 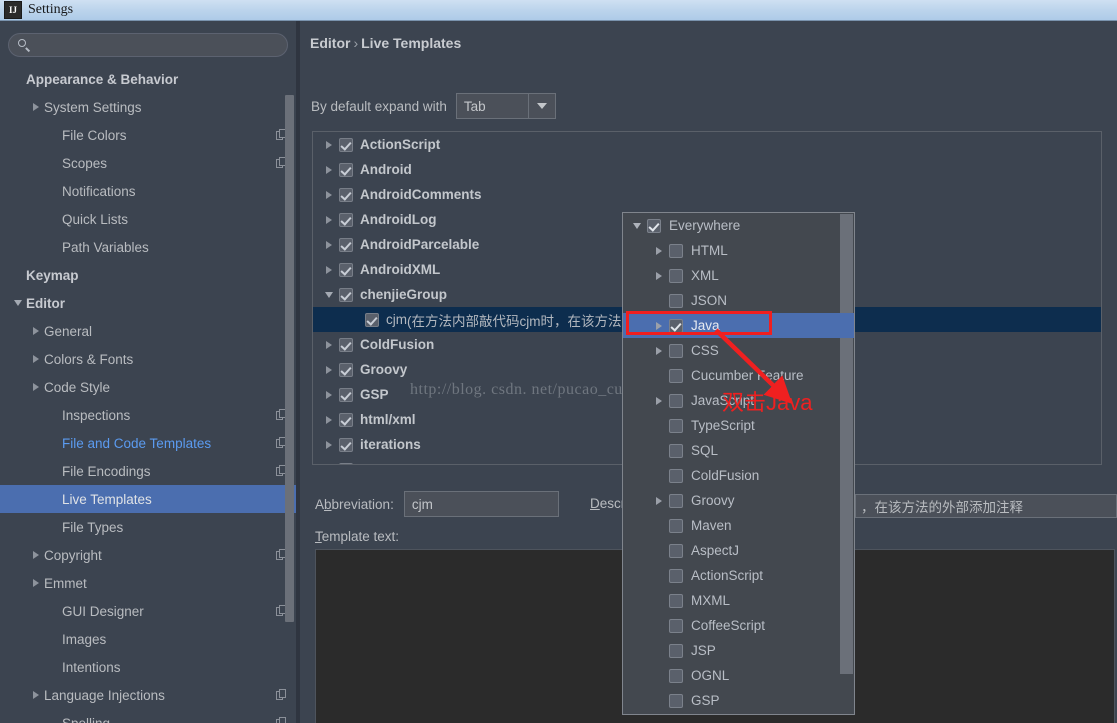 What do you see at coordinates (149, 219) in the screenshot?
I see `sidebar-item-quick-lists: Quick Lists` at bounding box center [149, 219].